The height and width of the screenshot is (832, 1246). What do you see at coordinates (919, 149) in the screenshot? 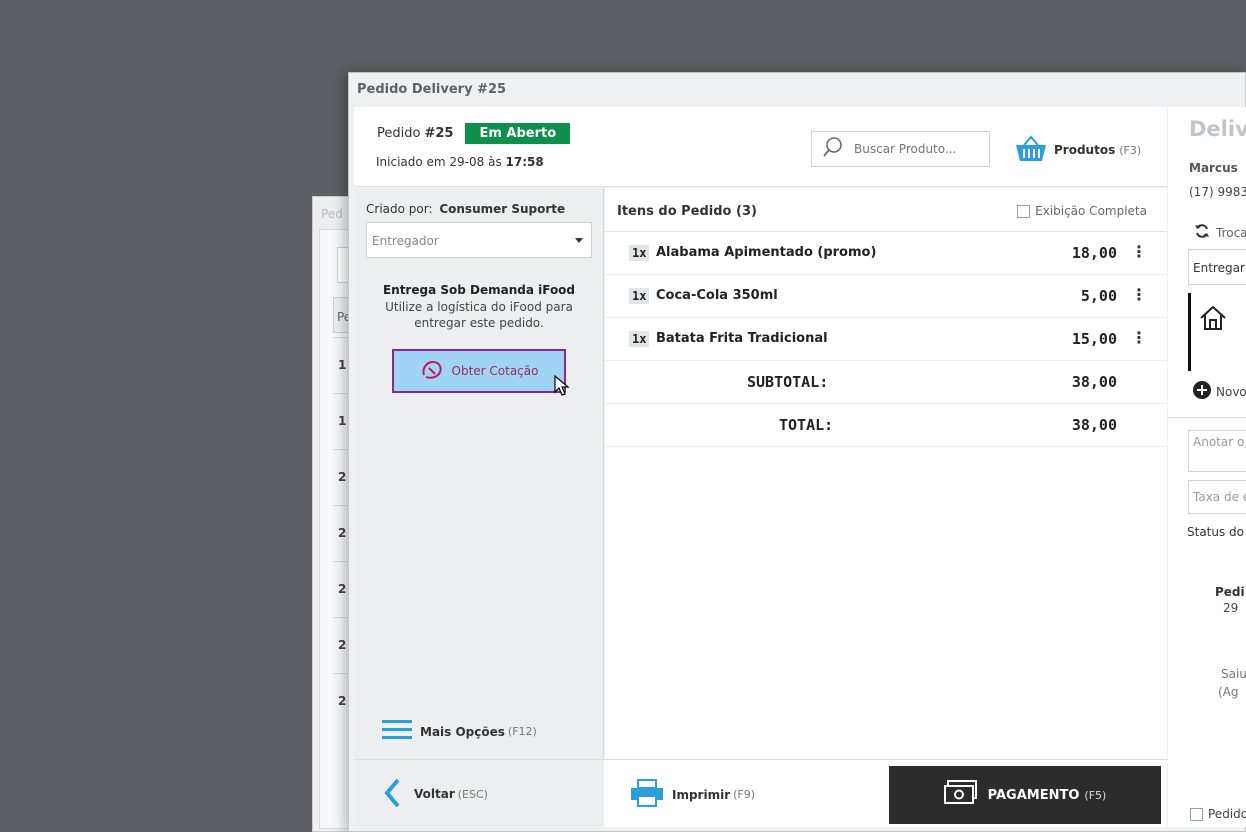
I see `search-input` at bounding box center [919, 149].